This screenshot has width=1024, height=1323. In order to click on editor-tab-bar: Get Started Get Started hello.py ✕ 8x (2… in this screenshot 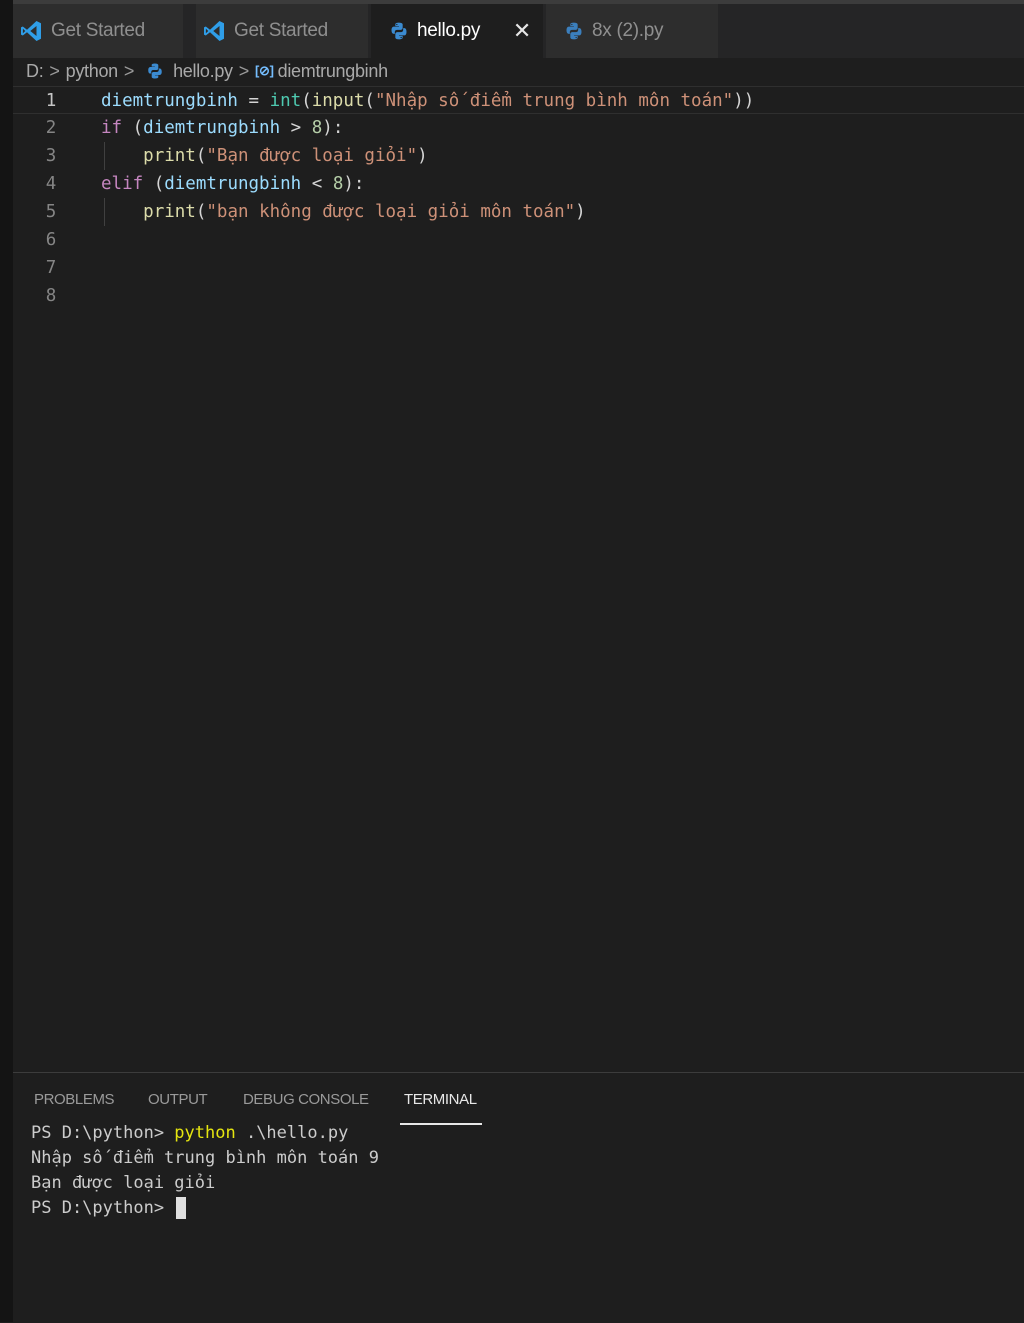, I will do `click(518, 29)`.